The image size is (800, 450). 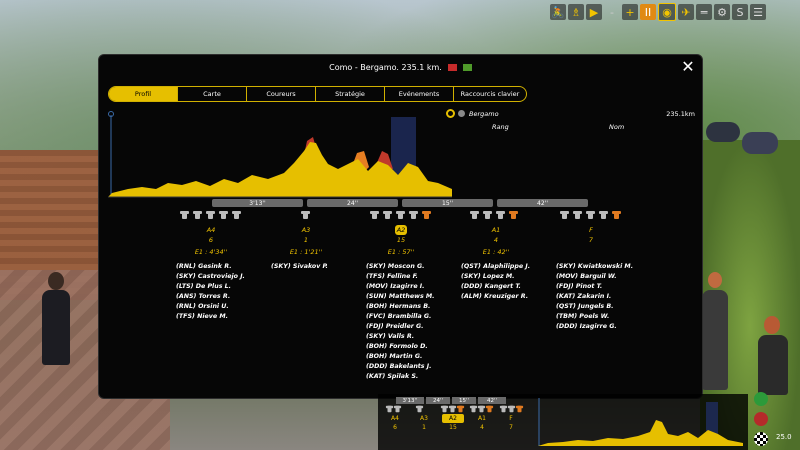 I want to click on finish-flag-icon, so click(x=761, y=439).